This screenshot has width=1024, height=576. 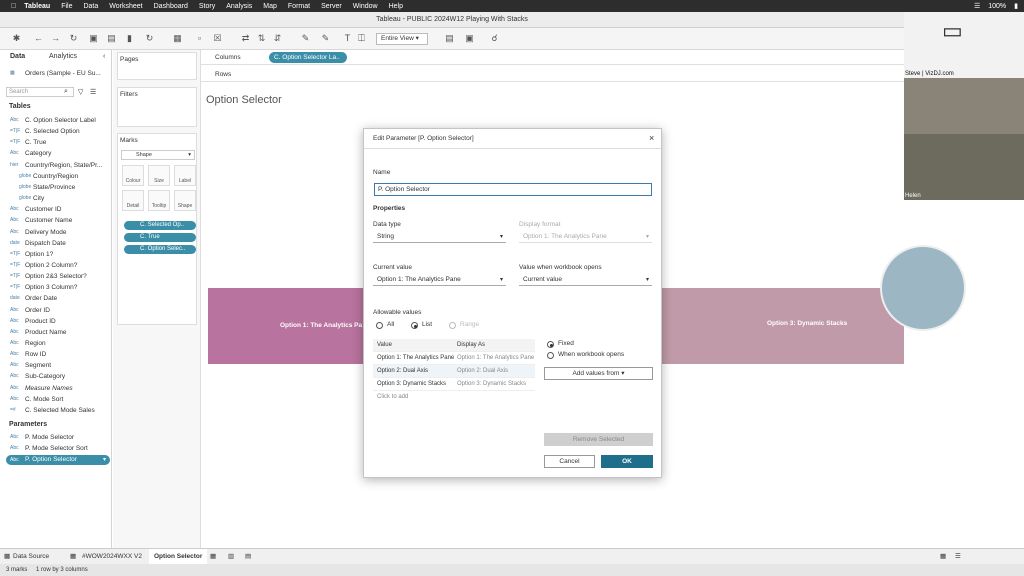 What do you see at coordinates (56, 120) in the screenshot?
I see `field-item: Abc C. Option Selector Label` at bounding box center [56, 120].